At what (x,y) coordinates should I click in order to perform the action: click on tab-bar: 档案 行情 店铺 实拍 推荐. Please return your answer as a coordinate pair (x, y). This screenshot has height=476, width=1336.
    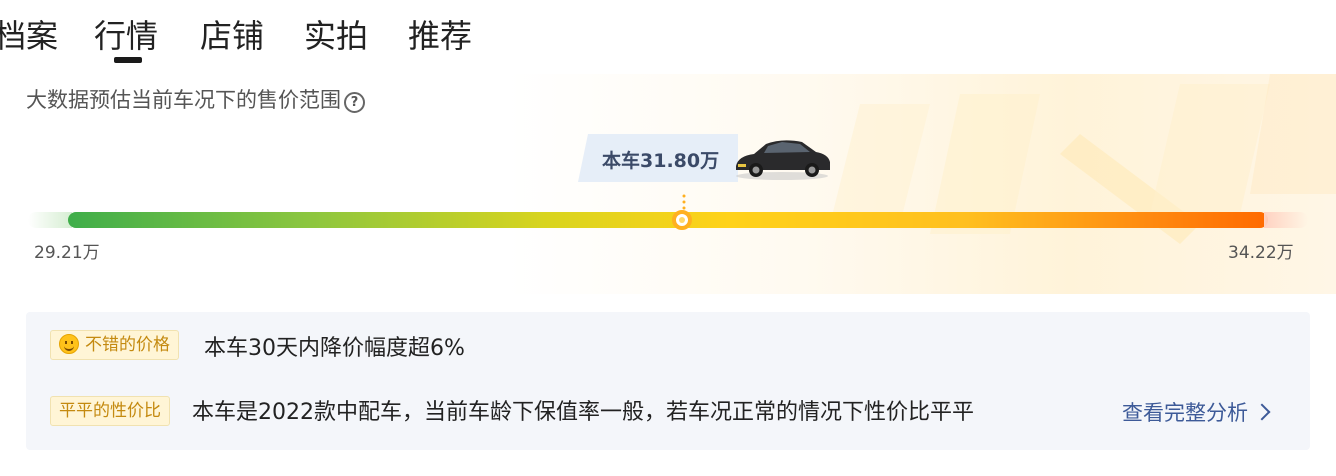
    Looking at the image, I should click on (668, 35).